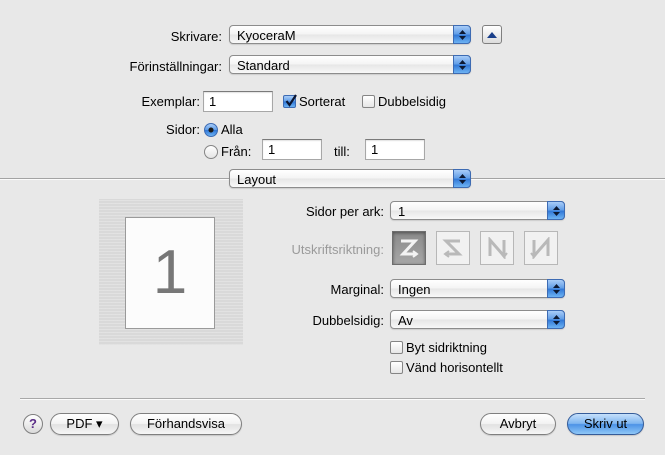 Image resolution: width=665 pixels, height=455 pixels. Describe the element at coordinates (412, 101) in the screenshot. I see `duplex-label: Dubbelsidig` at that location.